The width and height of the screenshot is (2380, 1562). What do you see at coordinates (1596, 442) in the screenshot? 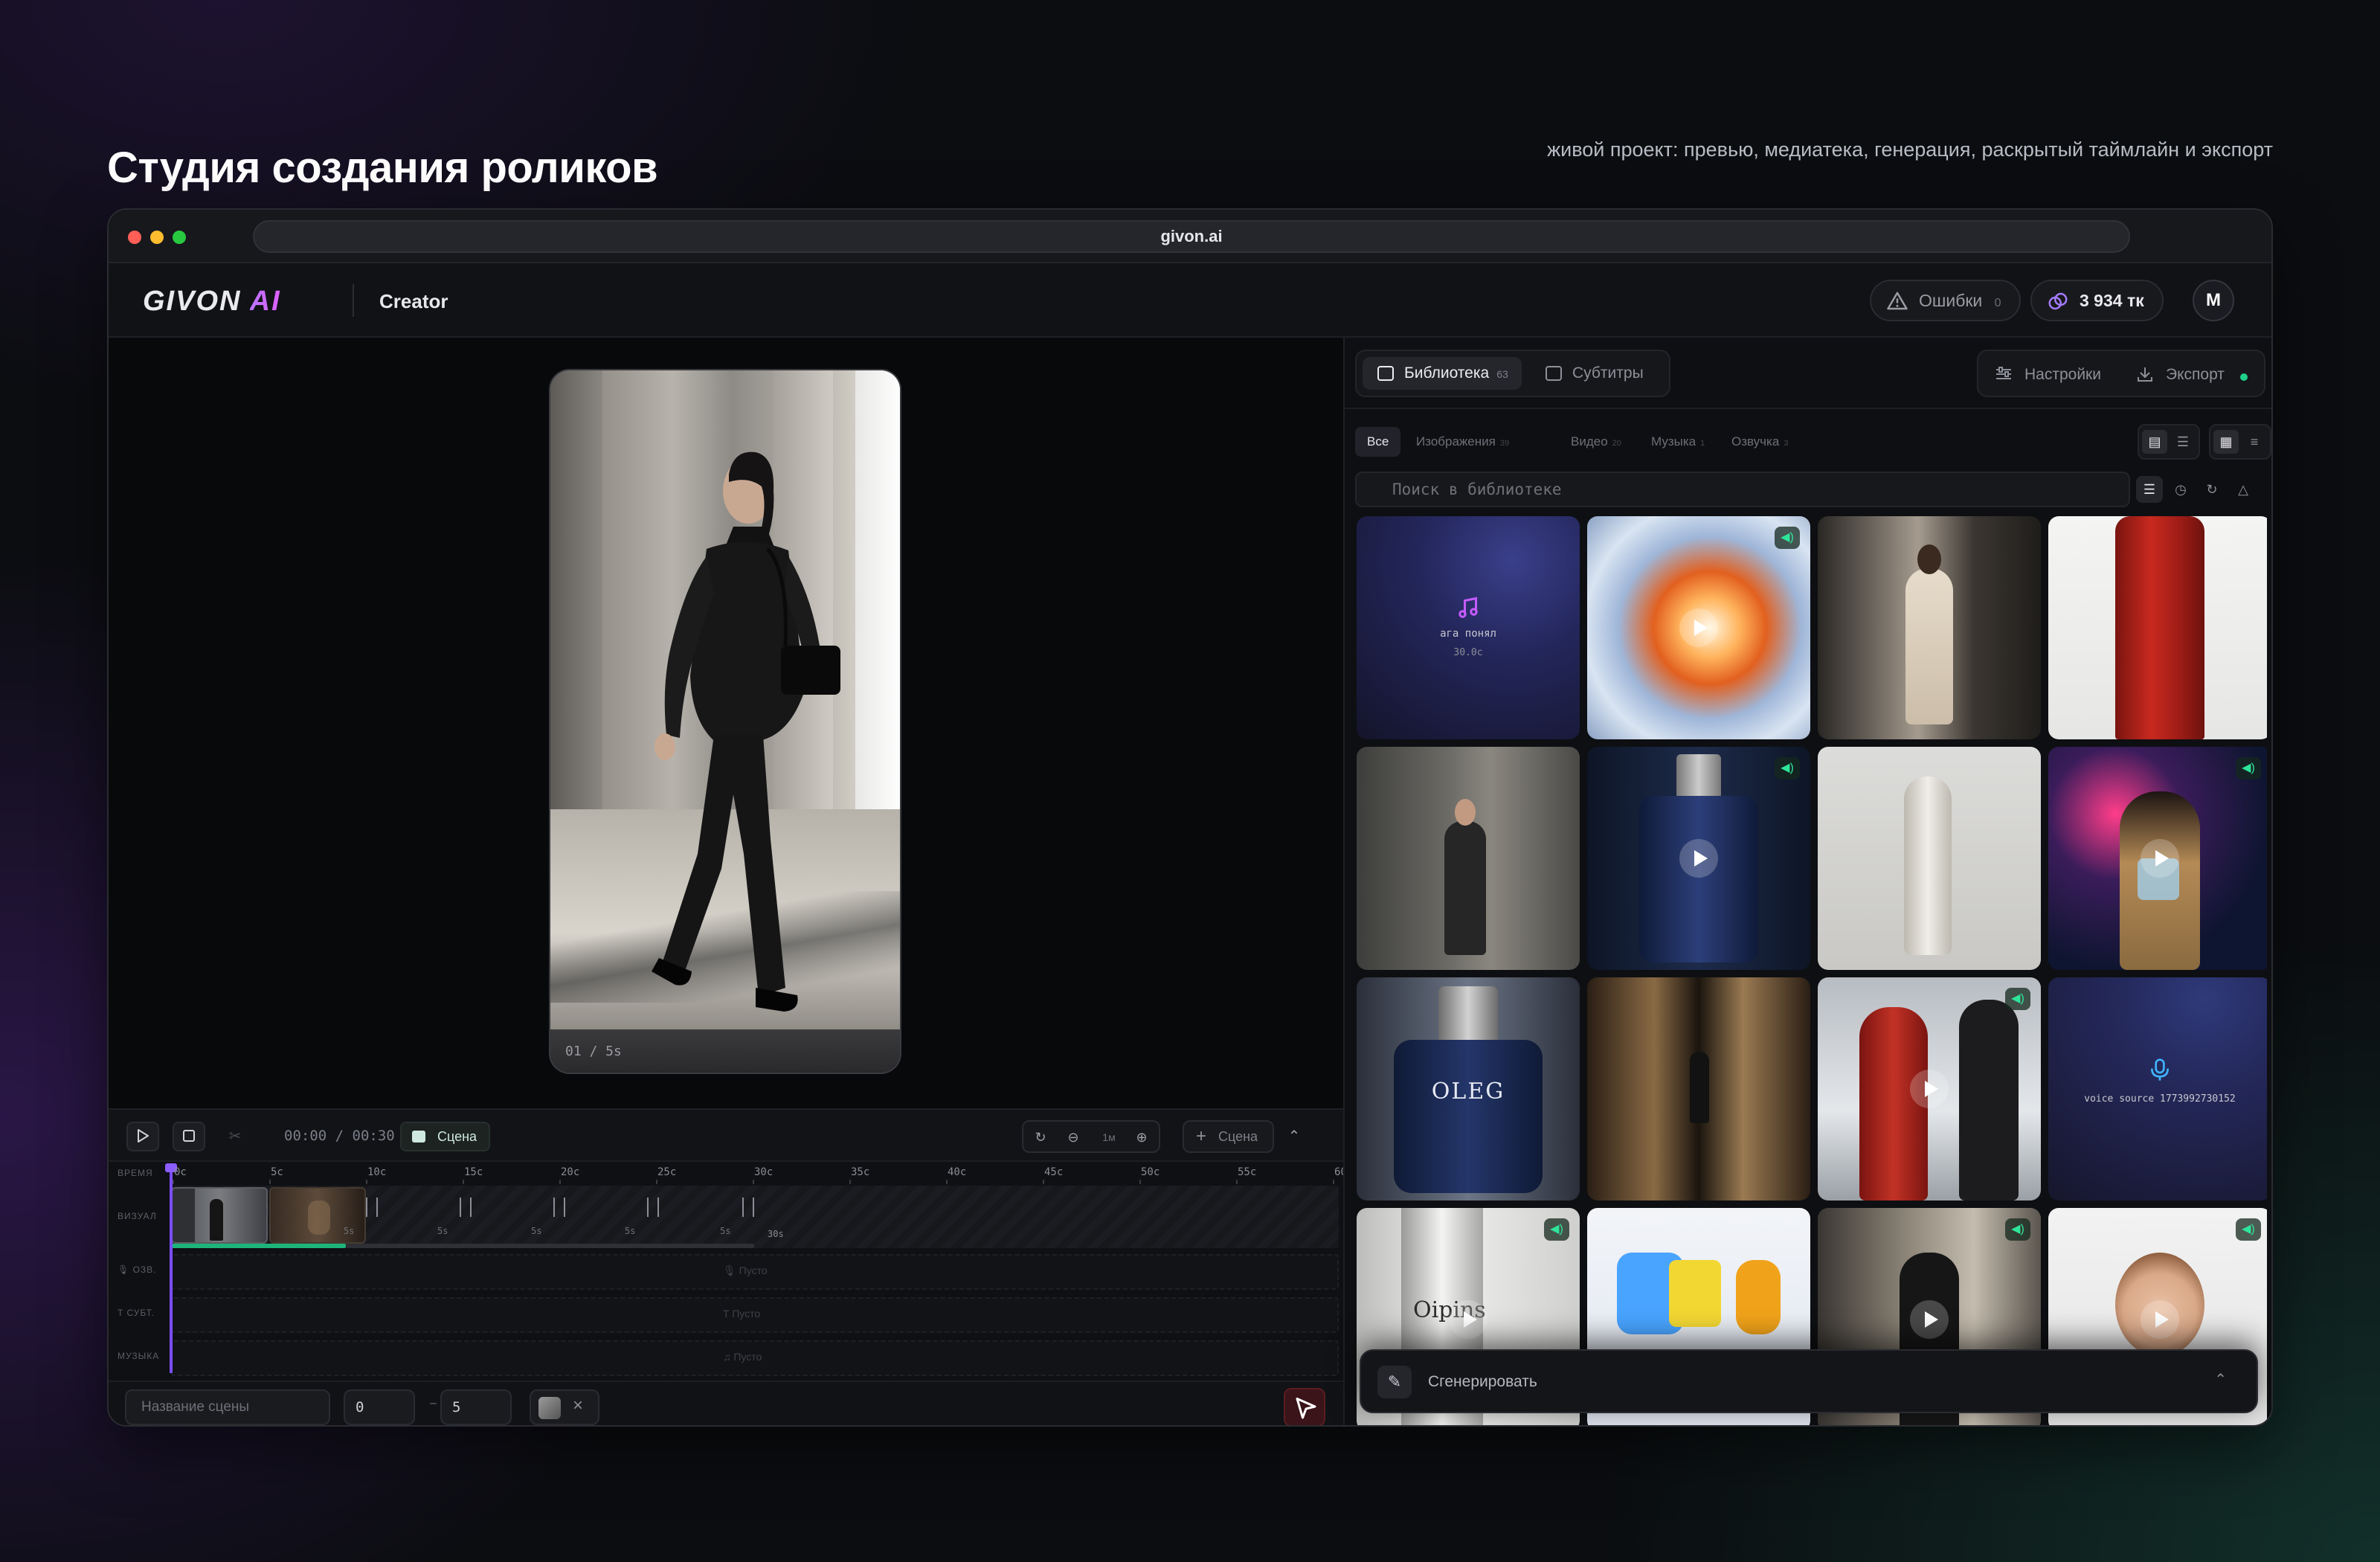
I see `filter-video: Видео 20` at bounding box center [1596, 442].